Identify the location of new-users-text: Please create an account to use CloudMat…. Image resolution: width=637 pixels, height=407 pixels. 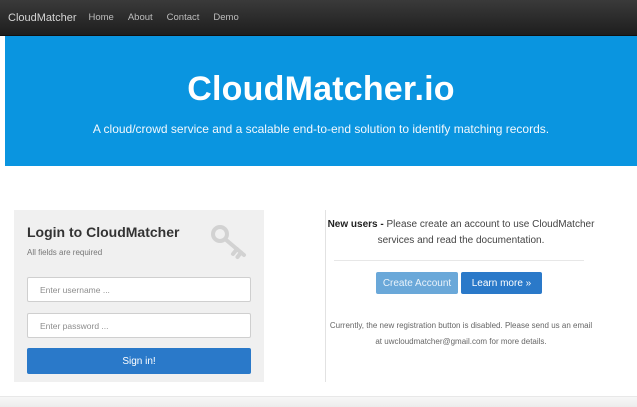
(486, 232).